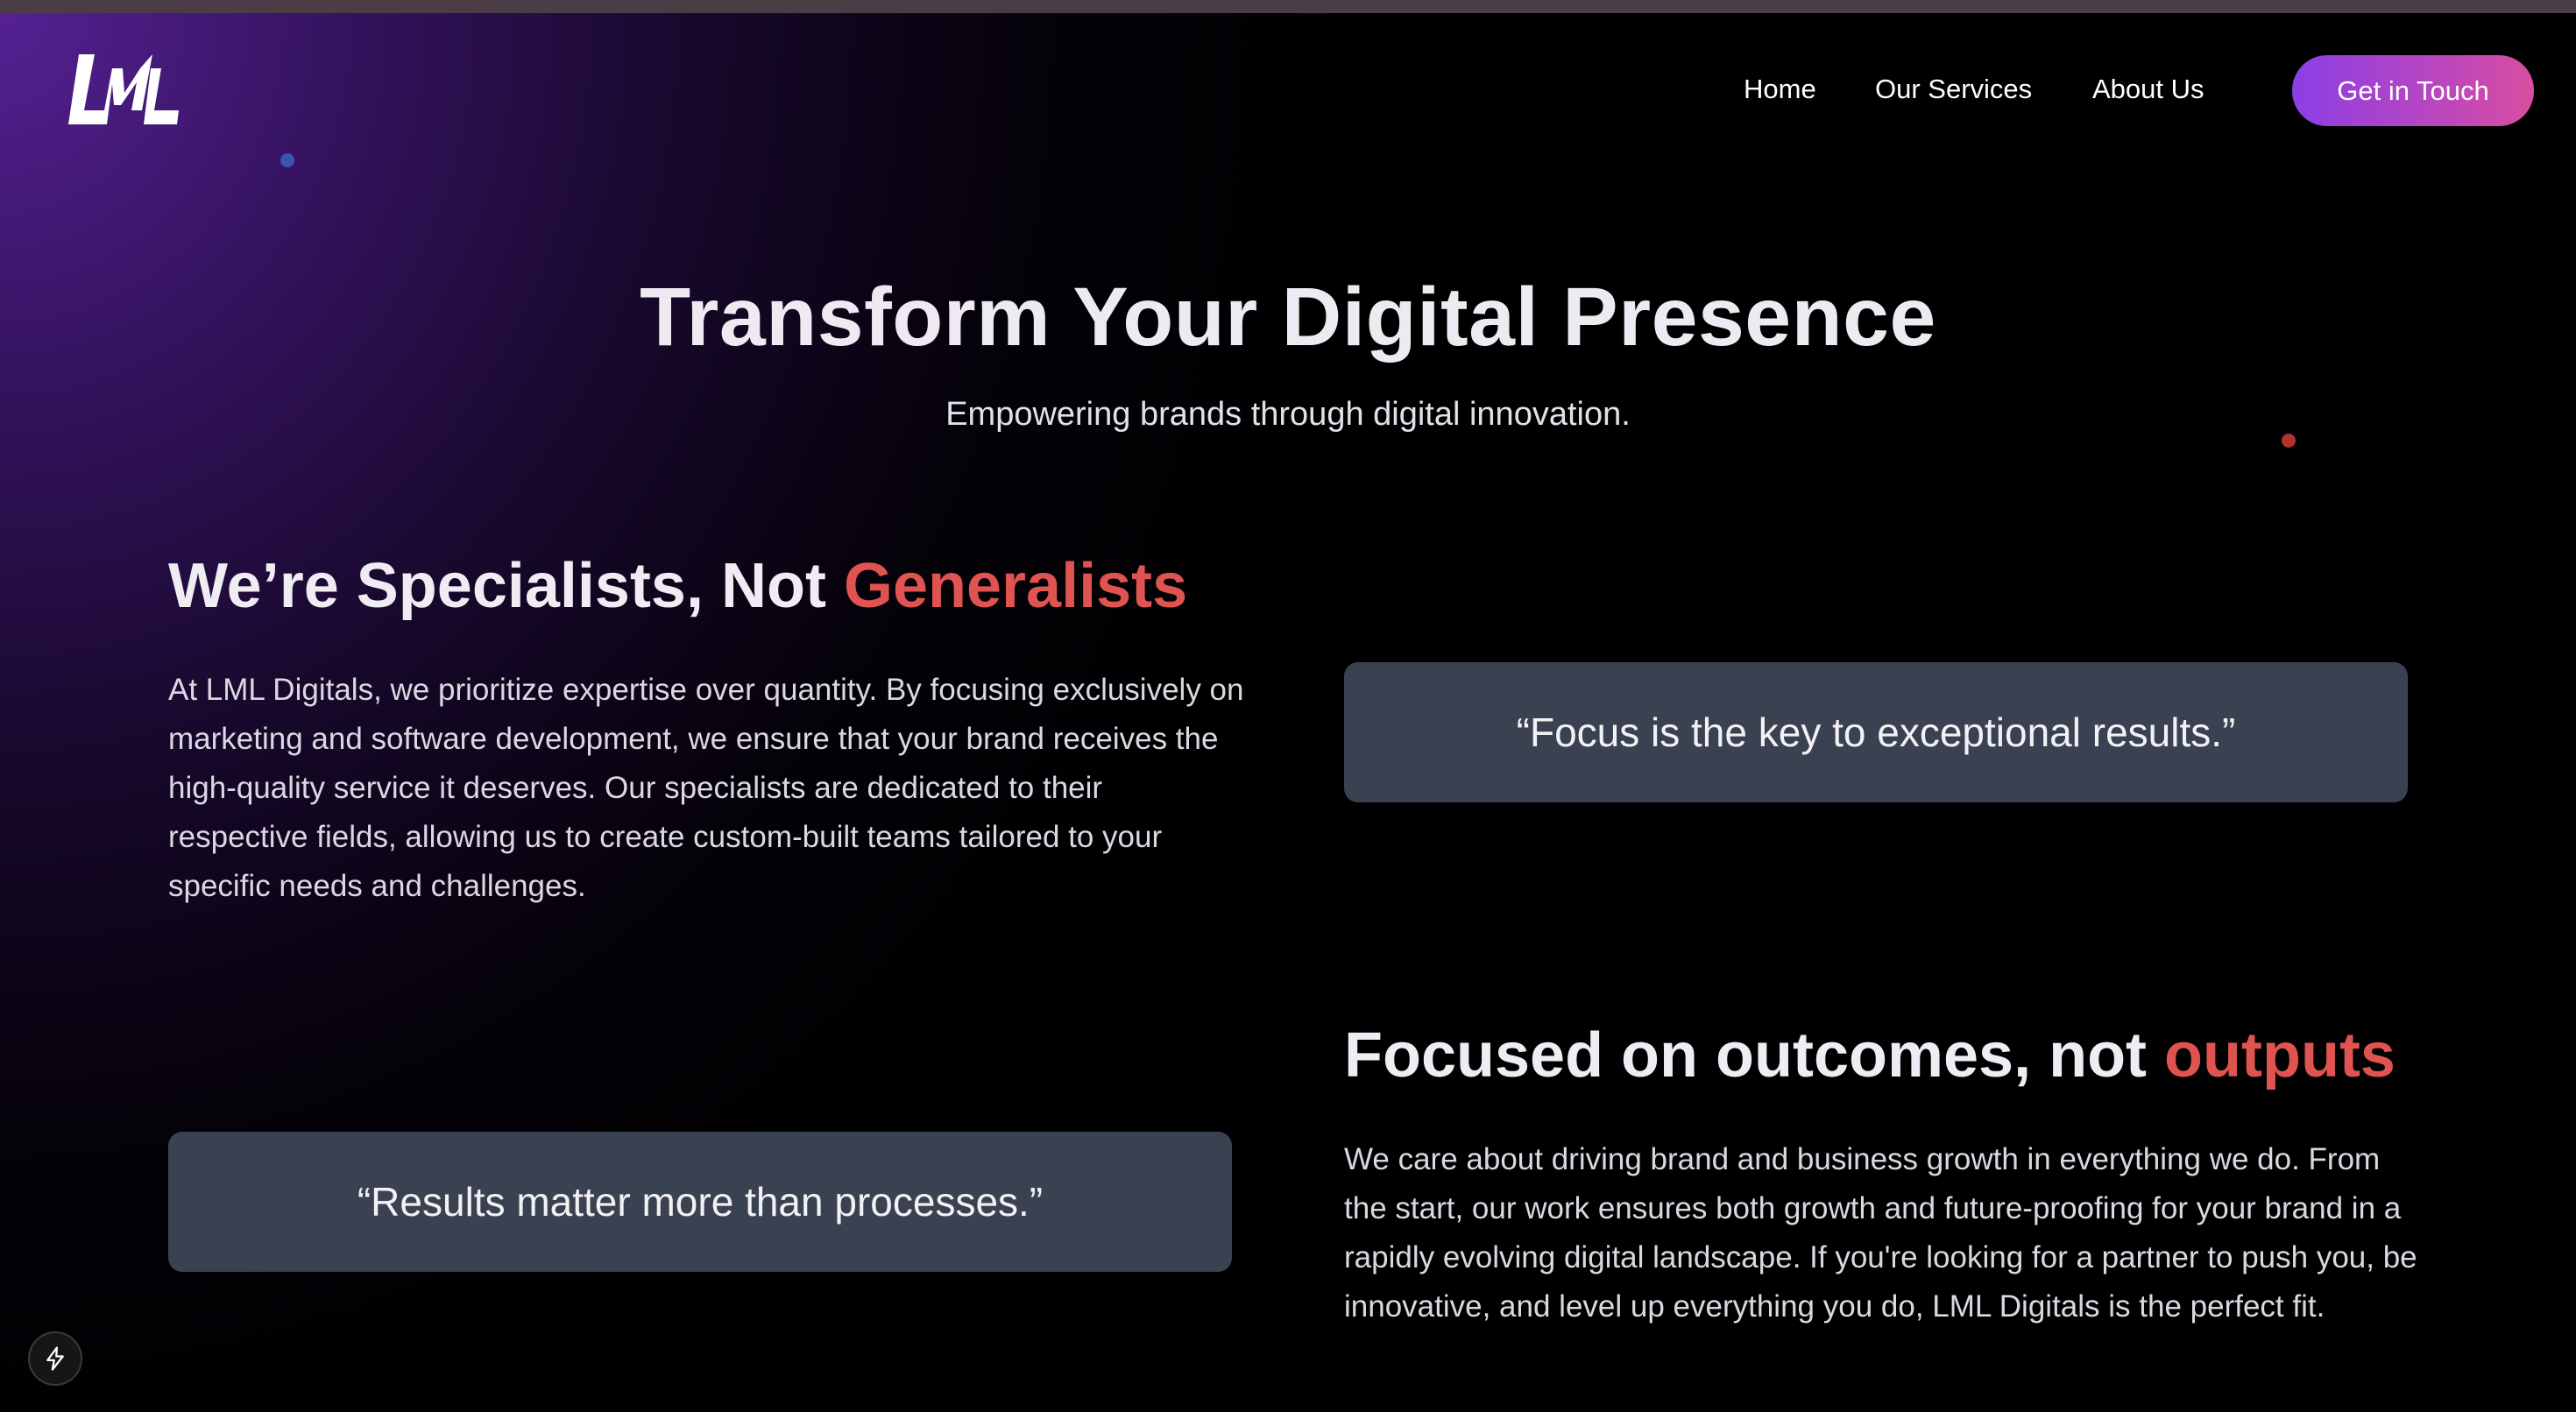 The image size is (2576, 1412). I want to click on outcomes-quote-card: “Results matter more than processes.”, so click(700, 1202).